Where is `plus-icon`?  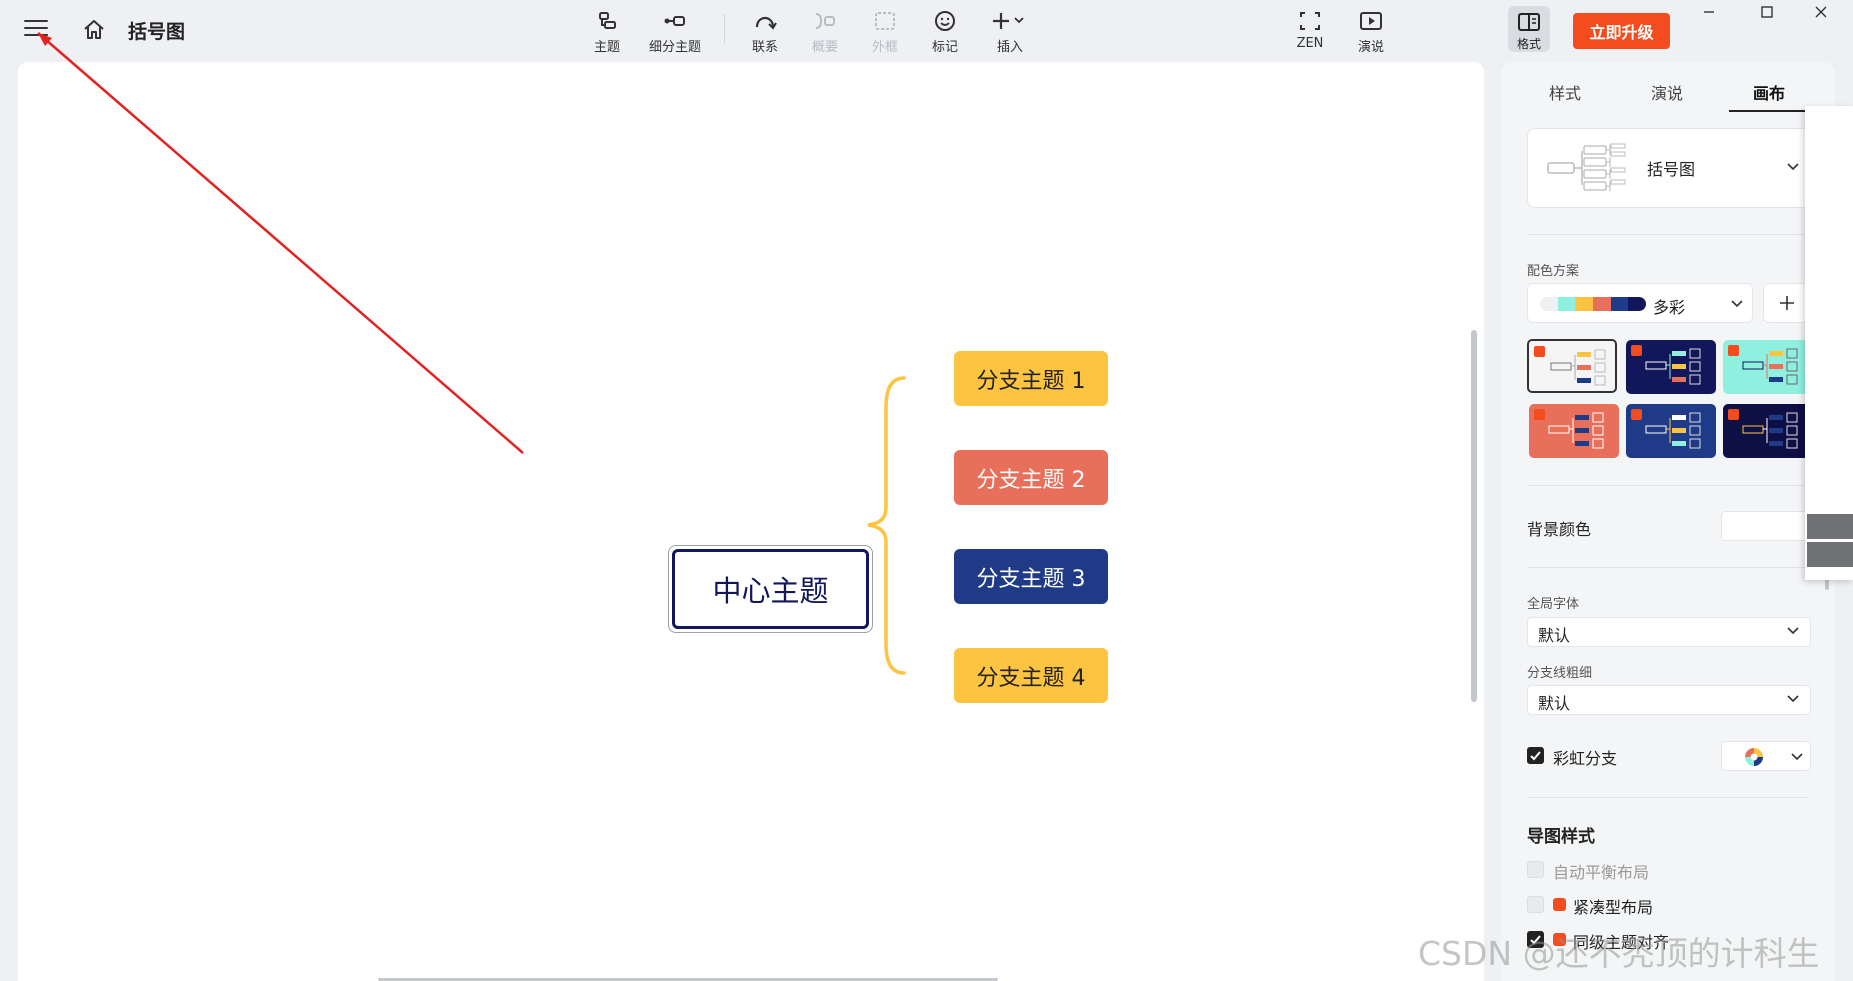 plus-icon is located at coordinates (1787, 303).